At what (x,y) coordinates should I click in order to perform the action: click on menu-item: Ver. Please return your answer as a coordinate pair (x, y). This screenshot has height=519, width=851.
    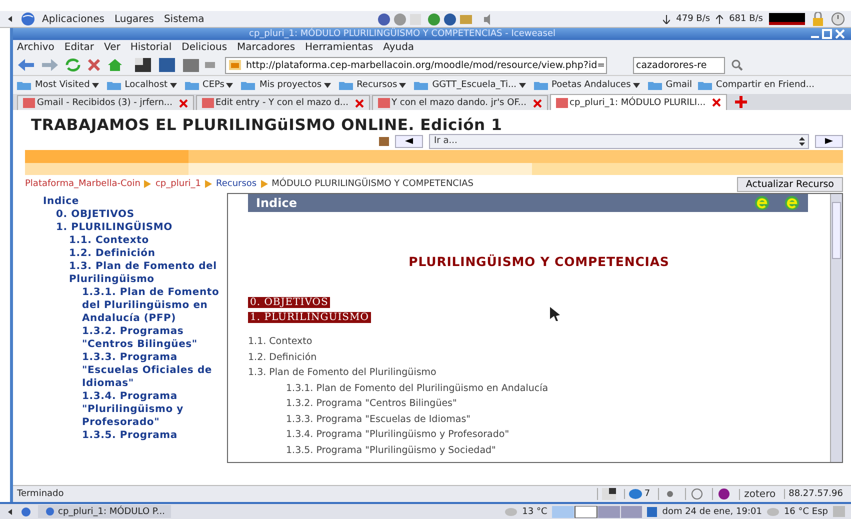
    Looking at the image, I should click on (112, 47).